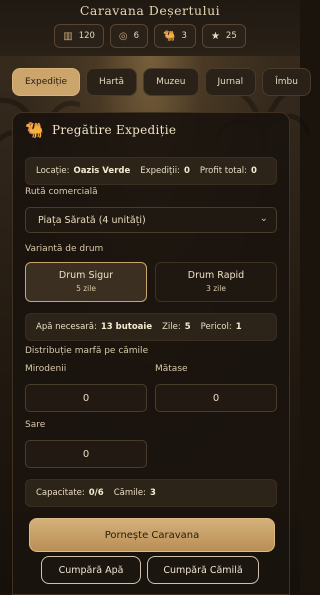  What do you see at coordinates (216, 288) in the screenshot?
I see `route-option-days: 3 zile` at bounding box center [216, 288].